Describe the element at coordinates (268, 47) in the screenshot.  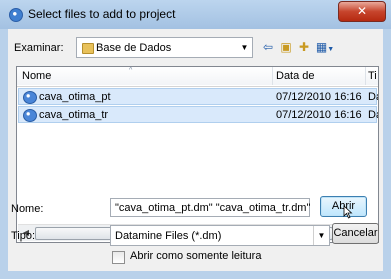
I see `back-arrow-icon: ⇦` at that location.